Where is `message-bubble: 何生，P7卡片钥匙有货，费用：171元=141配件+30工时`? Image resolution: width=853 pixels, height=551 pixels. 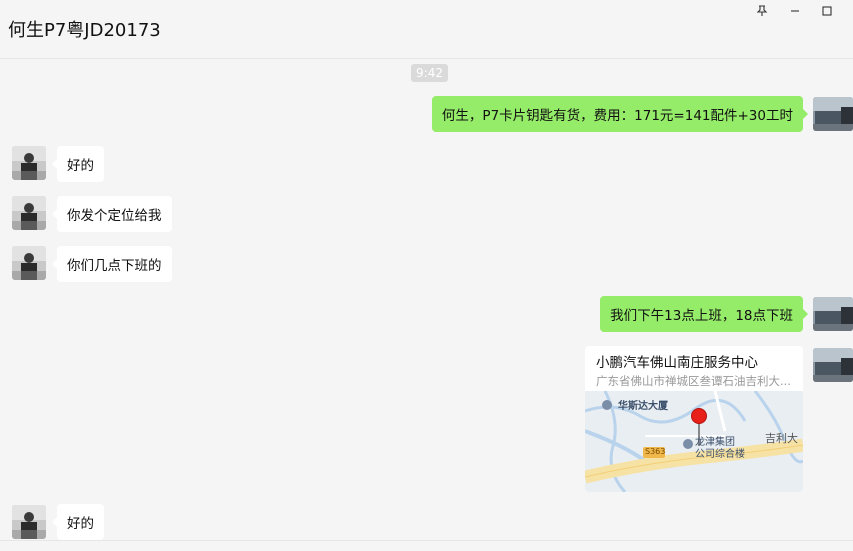 message-bubble: 何生，P7卡片钥匙有货，费用：171元=141配件+30工时 is located at coordinates (620, 114).